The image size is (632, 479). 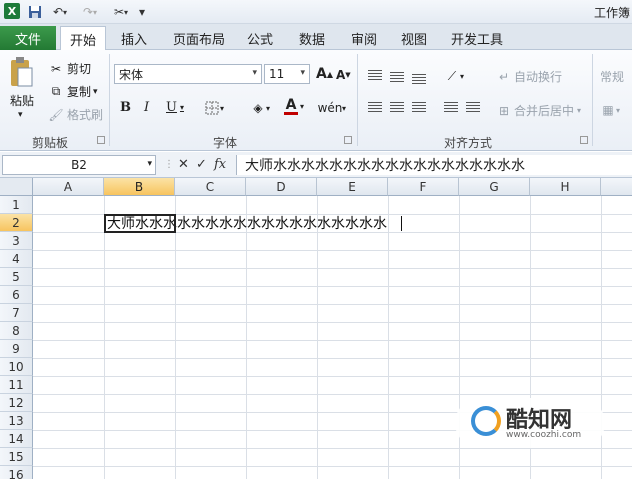 What do you see at coordinates (16, 187) in the screenshot?
I see `select-all-button` at bounding box center [16, 187].